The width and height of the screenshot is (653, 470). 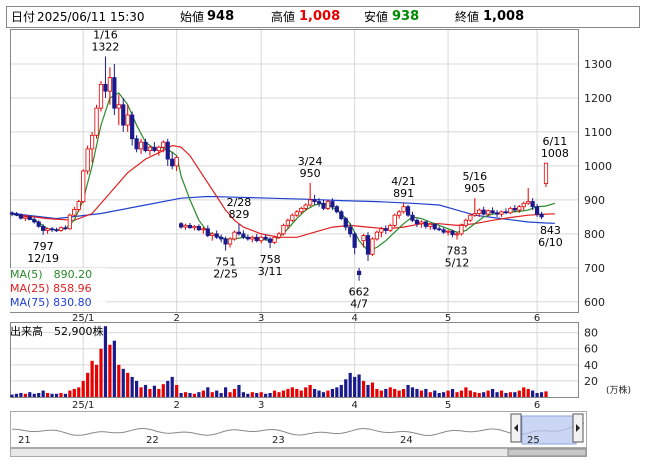 I want to click on annotation-label: 6/10, so click(x=550, y=242).